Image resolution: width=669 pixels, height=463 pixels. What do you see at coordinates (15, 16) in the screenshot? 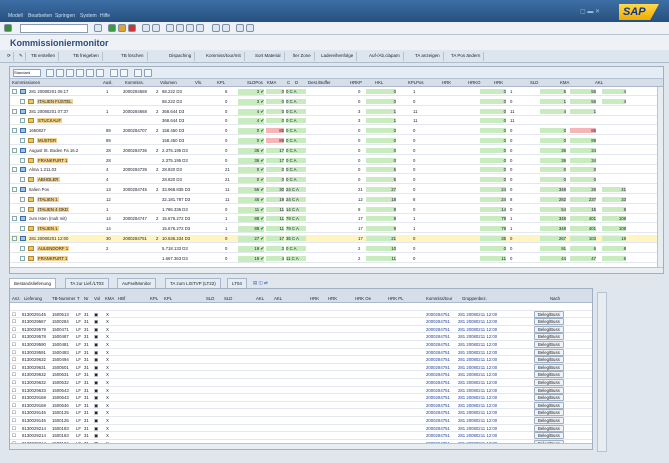
I see `menu-modell: Modell` at bounding box center [15, 16].